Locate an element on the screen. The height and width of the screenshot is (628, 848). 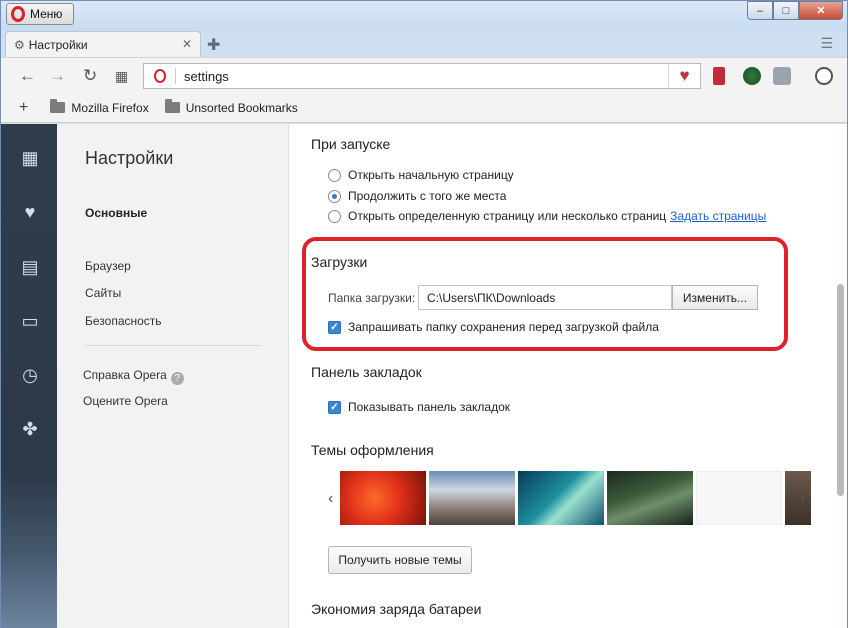
address-url: settings is located at coordinates (206, 76).